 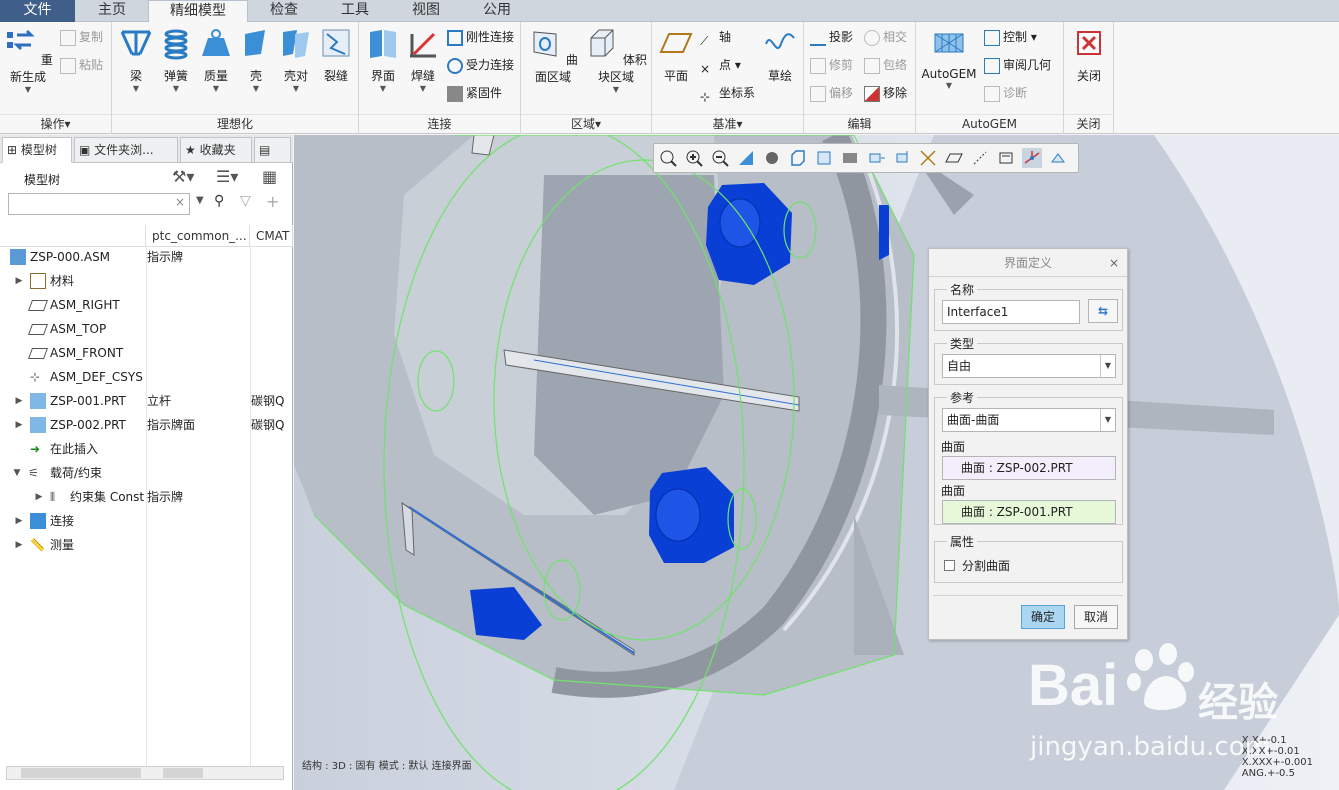 What do you see at coordinates (1028, 263) in the screenshot?
I see `dialog-title-bar: 界面定义 ×` at bounding box center [1028, 263].